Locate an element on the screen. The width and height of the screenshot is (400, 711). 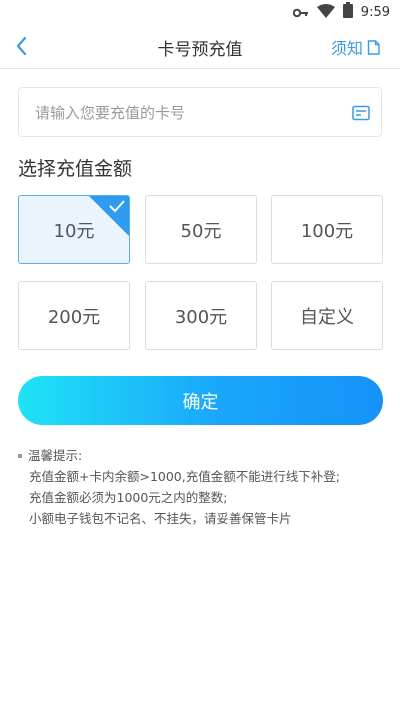
status-icons: 9:59 is located at coordinates (341, 12).